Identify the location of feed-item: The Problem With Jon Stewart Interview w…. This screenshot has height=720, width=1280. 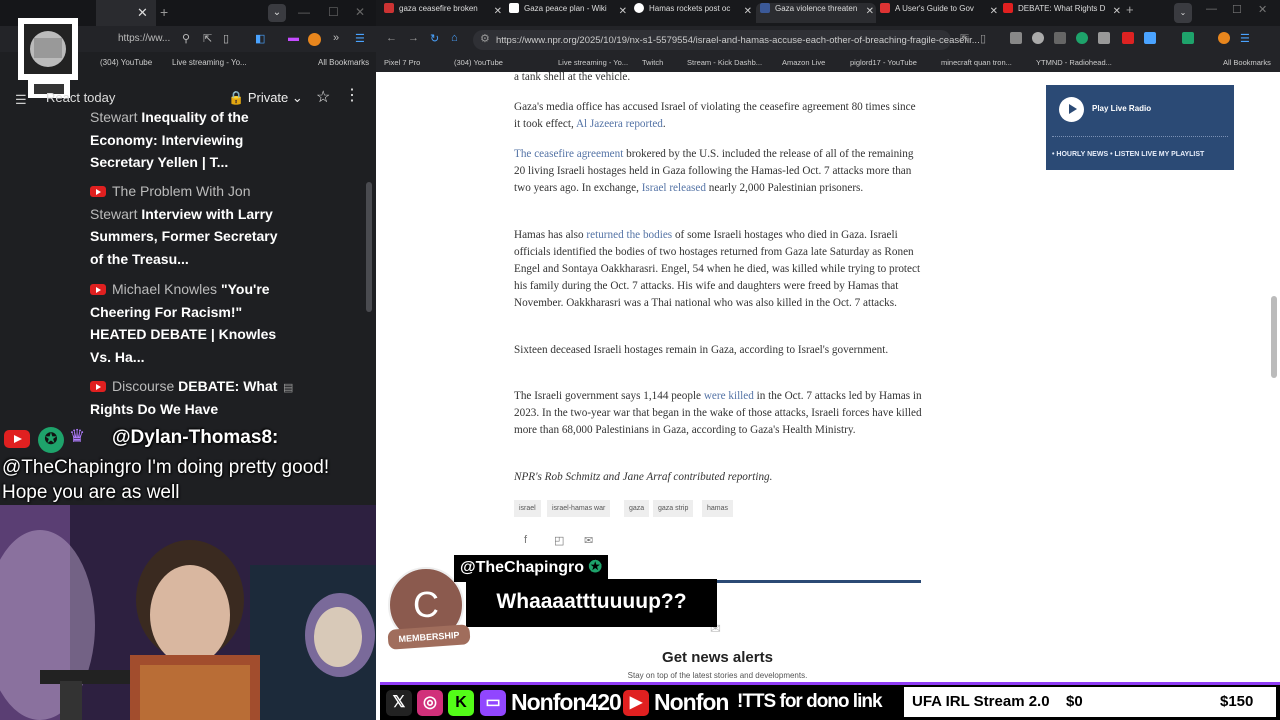
(185, 225).